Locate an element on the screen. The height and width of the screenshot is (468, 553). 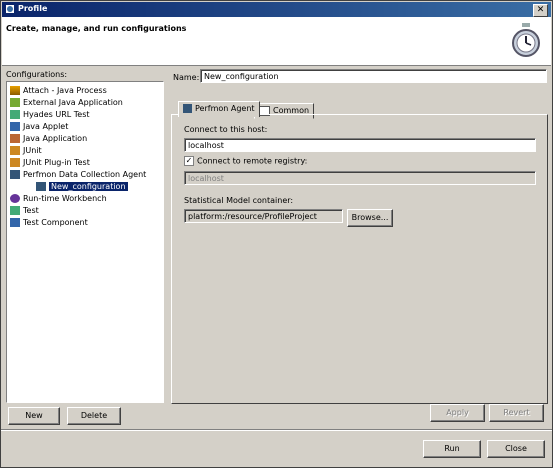
run-button: Run is located at coordinates (452, 449).